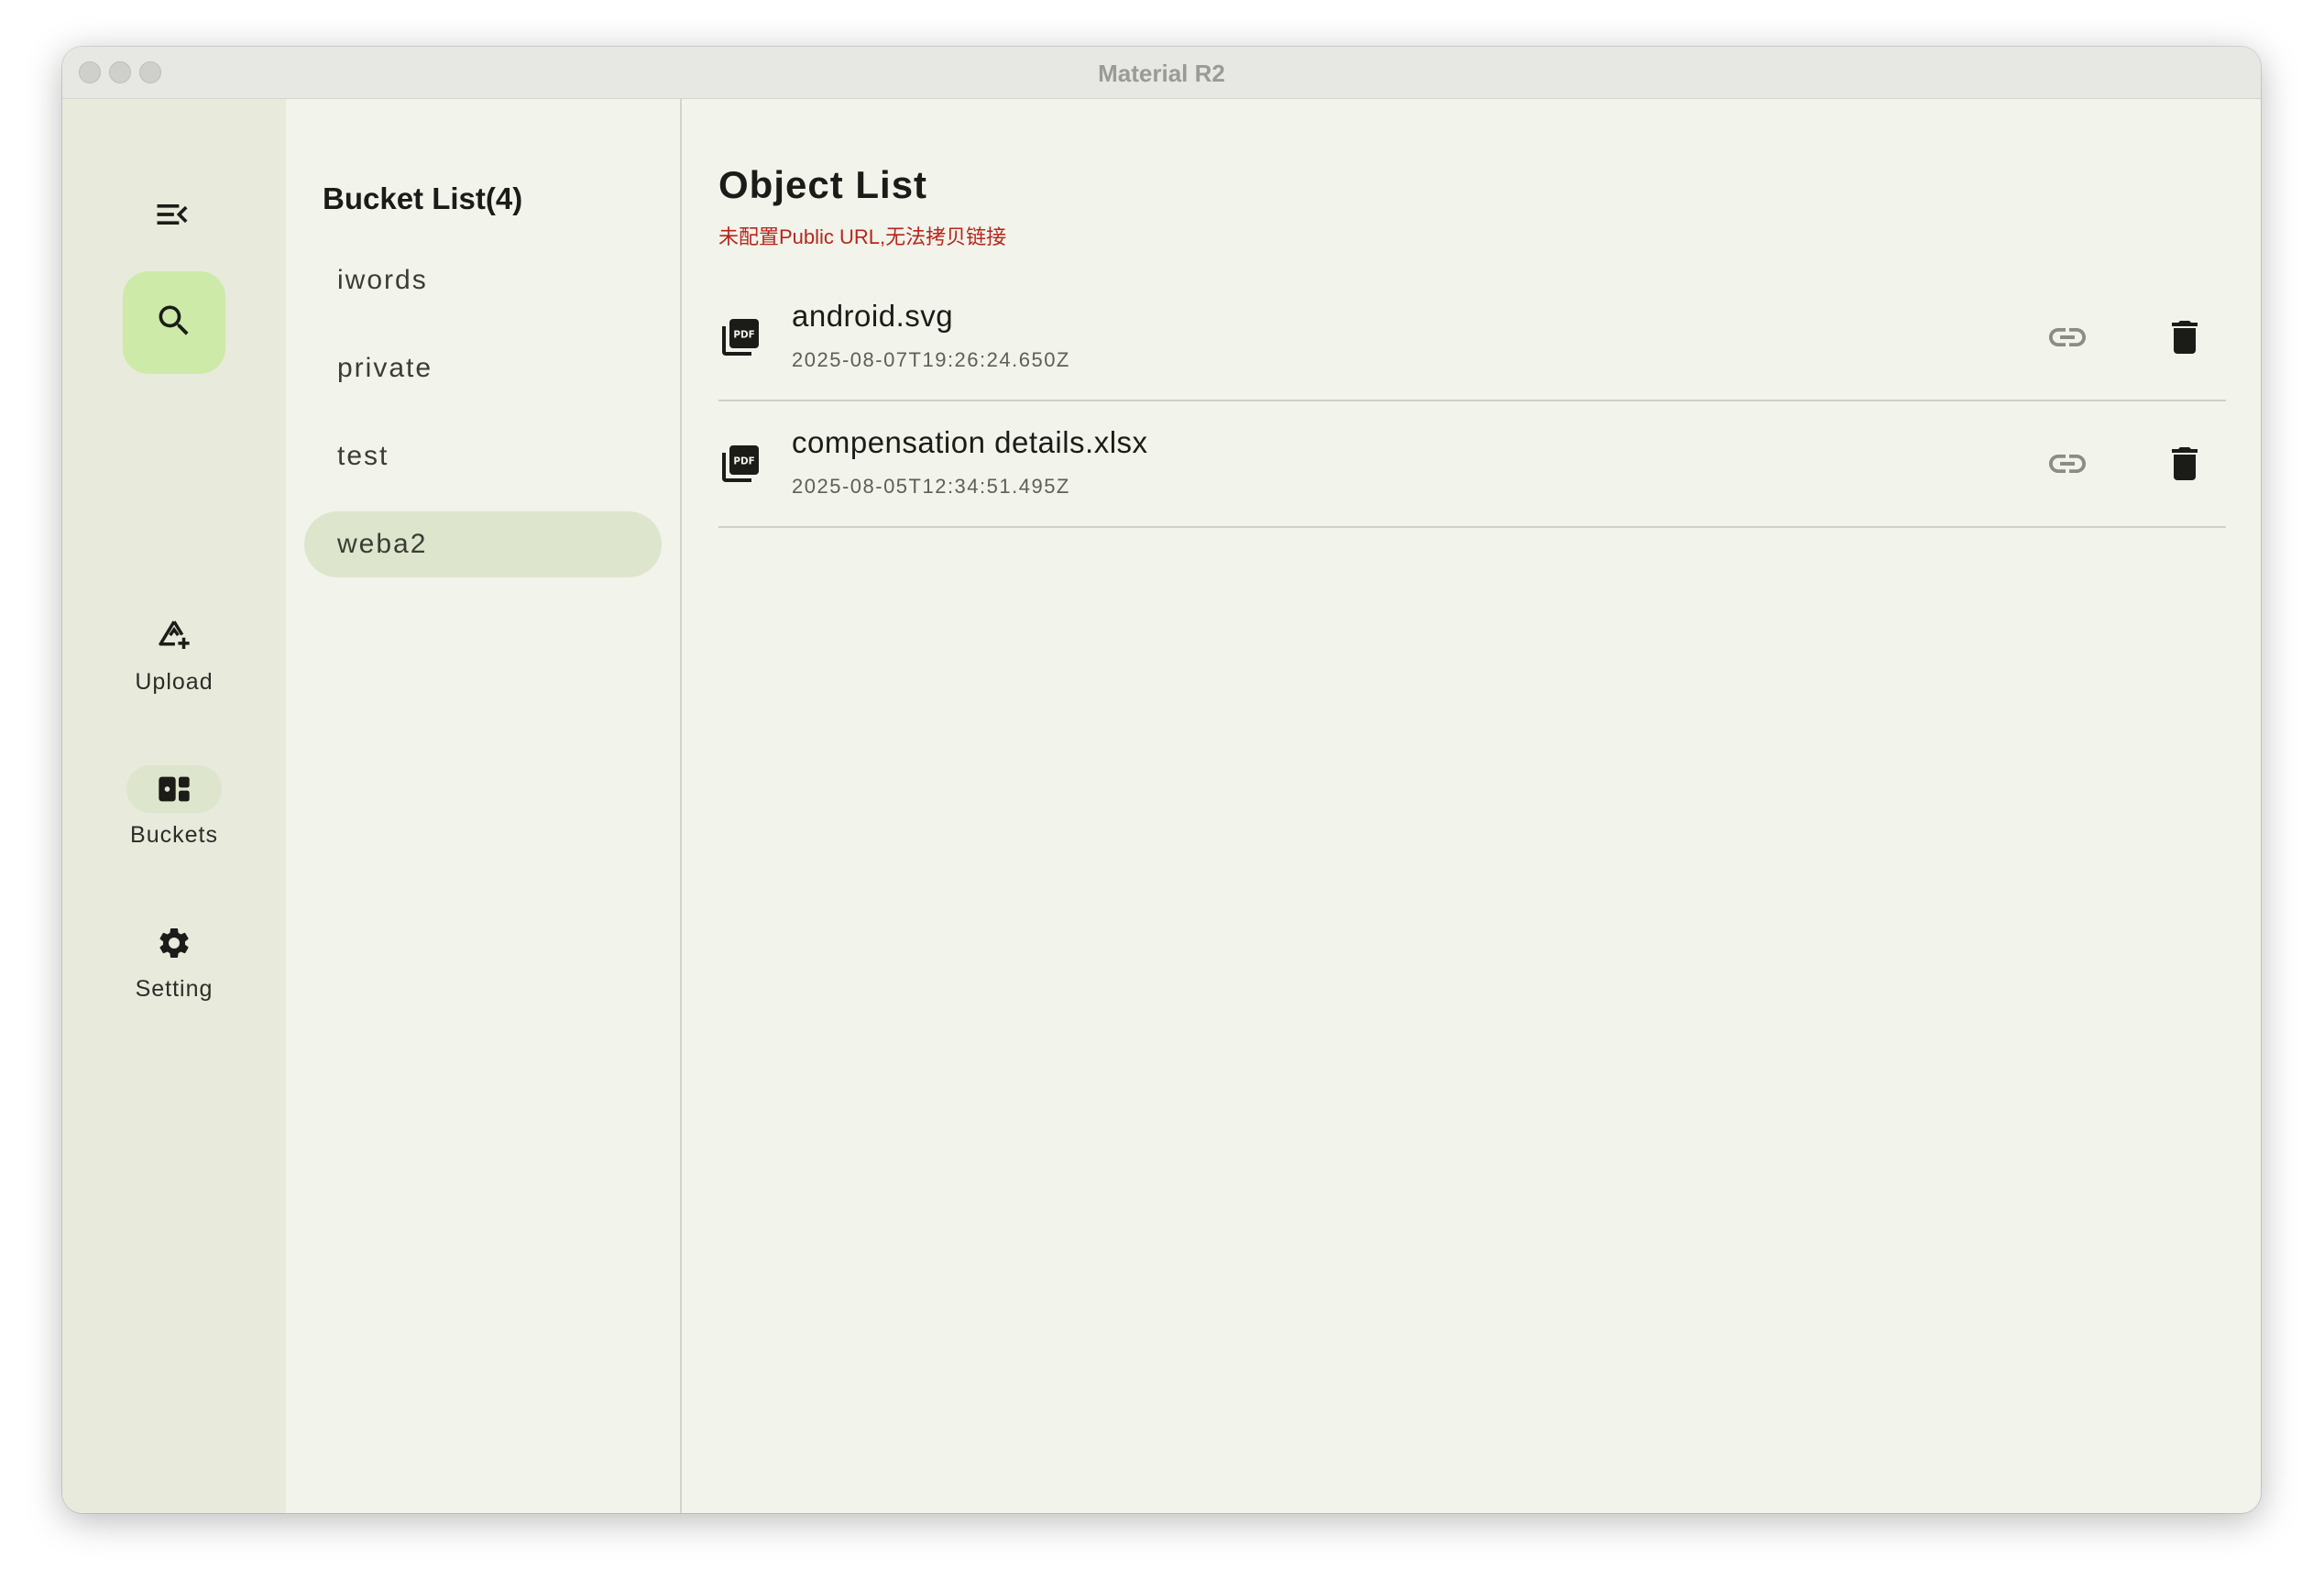  What do you see at coordinates (483, 280) in the screenshot?
I see `bucket-item-iwords: iwords` at bounding box center [483, 280].